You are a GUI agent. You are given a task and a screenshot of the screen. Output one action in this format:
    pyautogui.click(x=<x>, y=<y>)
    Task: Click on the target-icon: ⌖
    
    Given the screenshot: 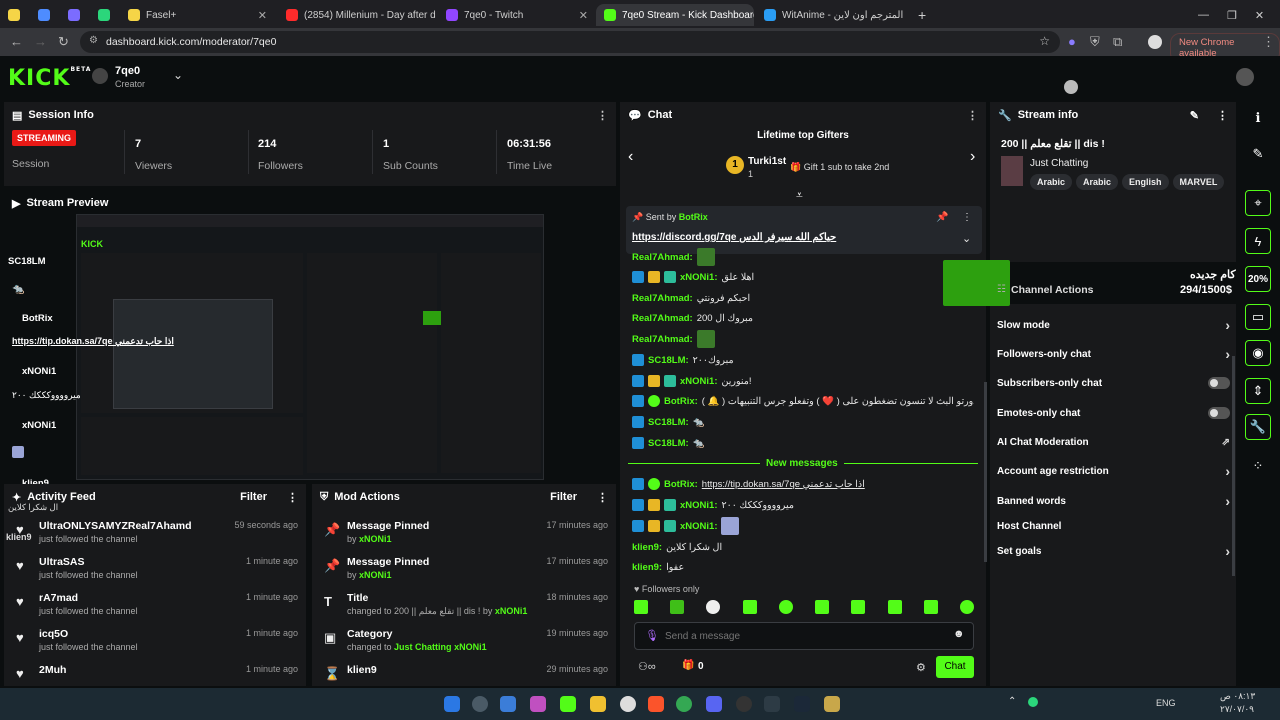 What is the action you would take?
    pyautogui.click(x=1258, y=203)
    